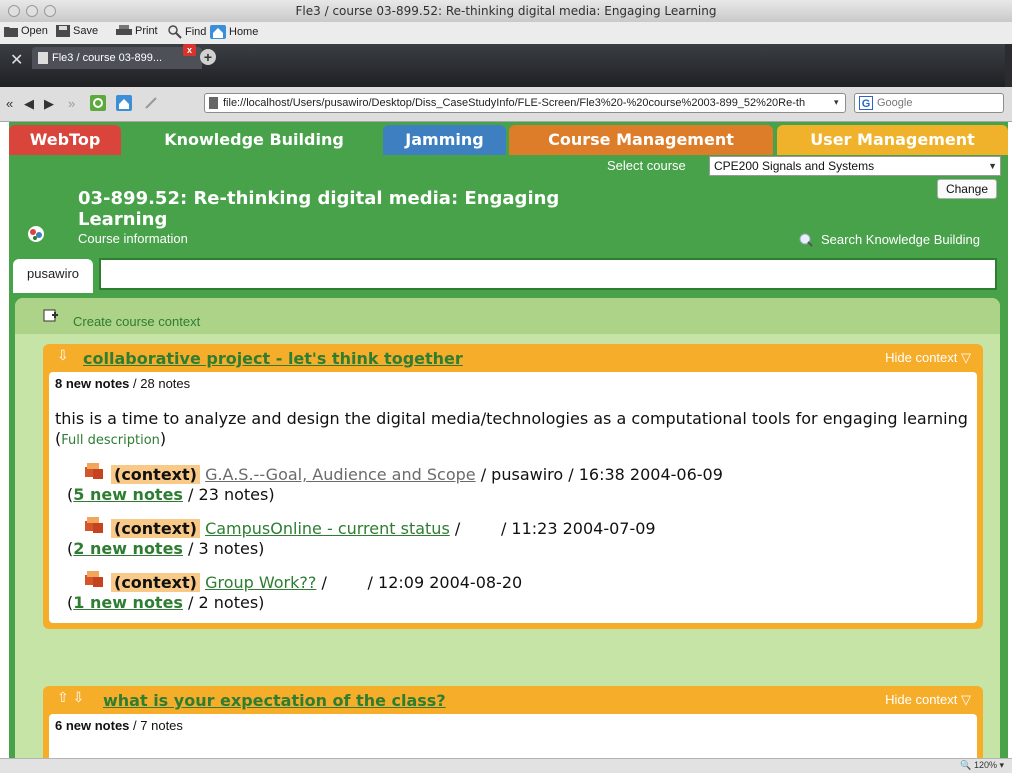  Describe the element at coordinates (555, 528) in the screenshot. I see `sub-context-meta: / / 11:23 2004-07-09` at that location.